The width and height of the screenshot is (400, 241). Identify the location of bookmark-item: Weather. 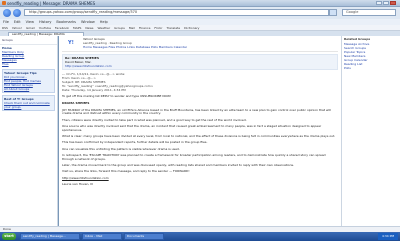
(104, 28).